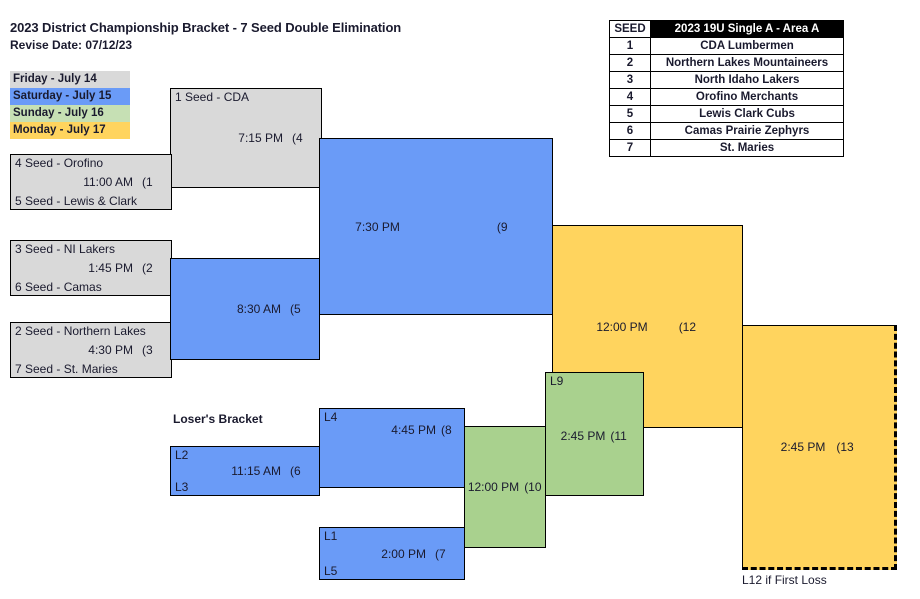 This screenshot has height=599, width=920. I want to click on game-6-time: 11:15 AM, so click(256, 471).